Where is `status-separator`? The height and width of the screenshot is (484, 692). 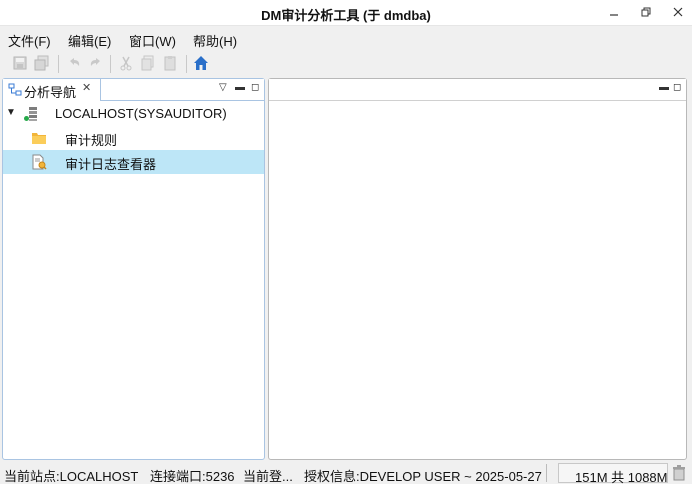 status-separator is located at coordinates (546, 473).